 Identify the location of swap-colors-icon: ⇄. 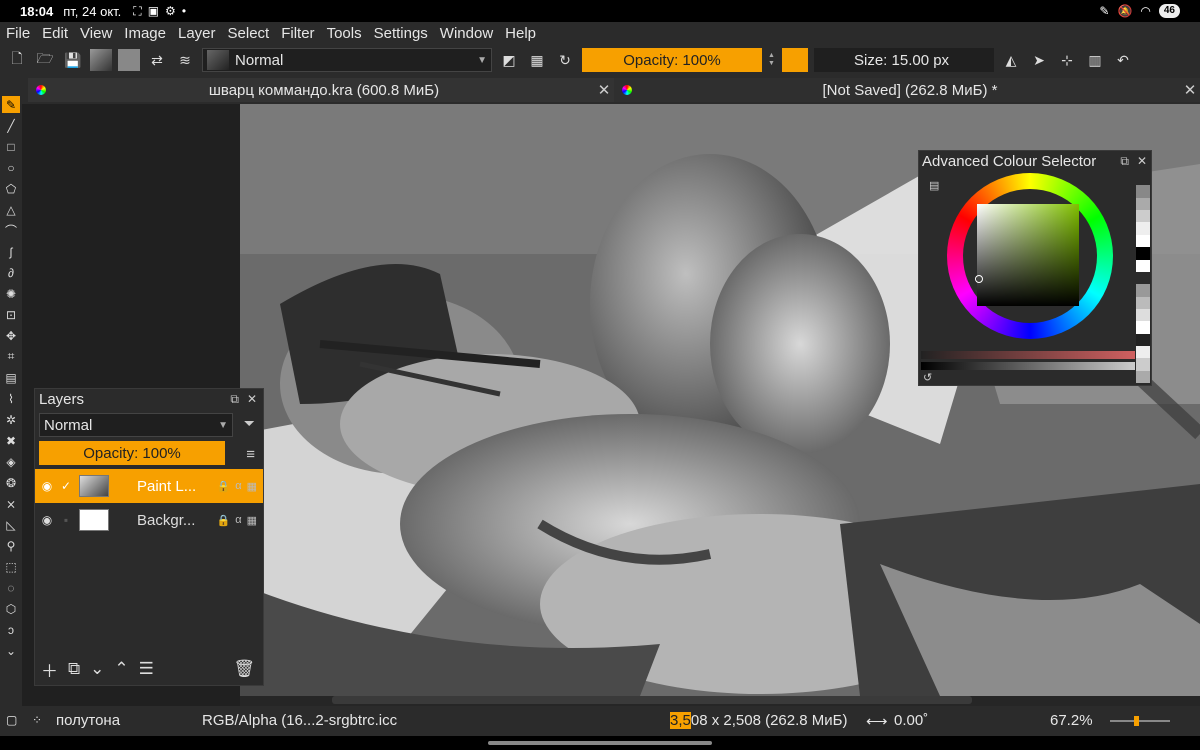
(157, 60).